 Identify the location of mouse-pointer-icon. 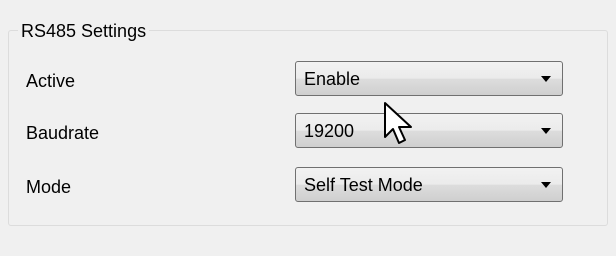
(398, 123).